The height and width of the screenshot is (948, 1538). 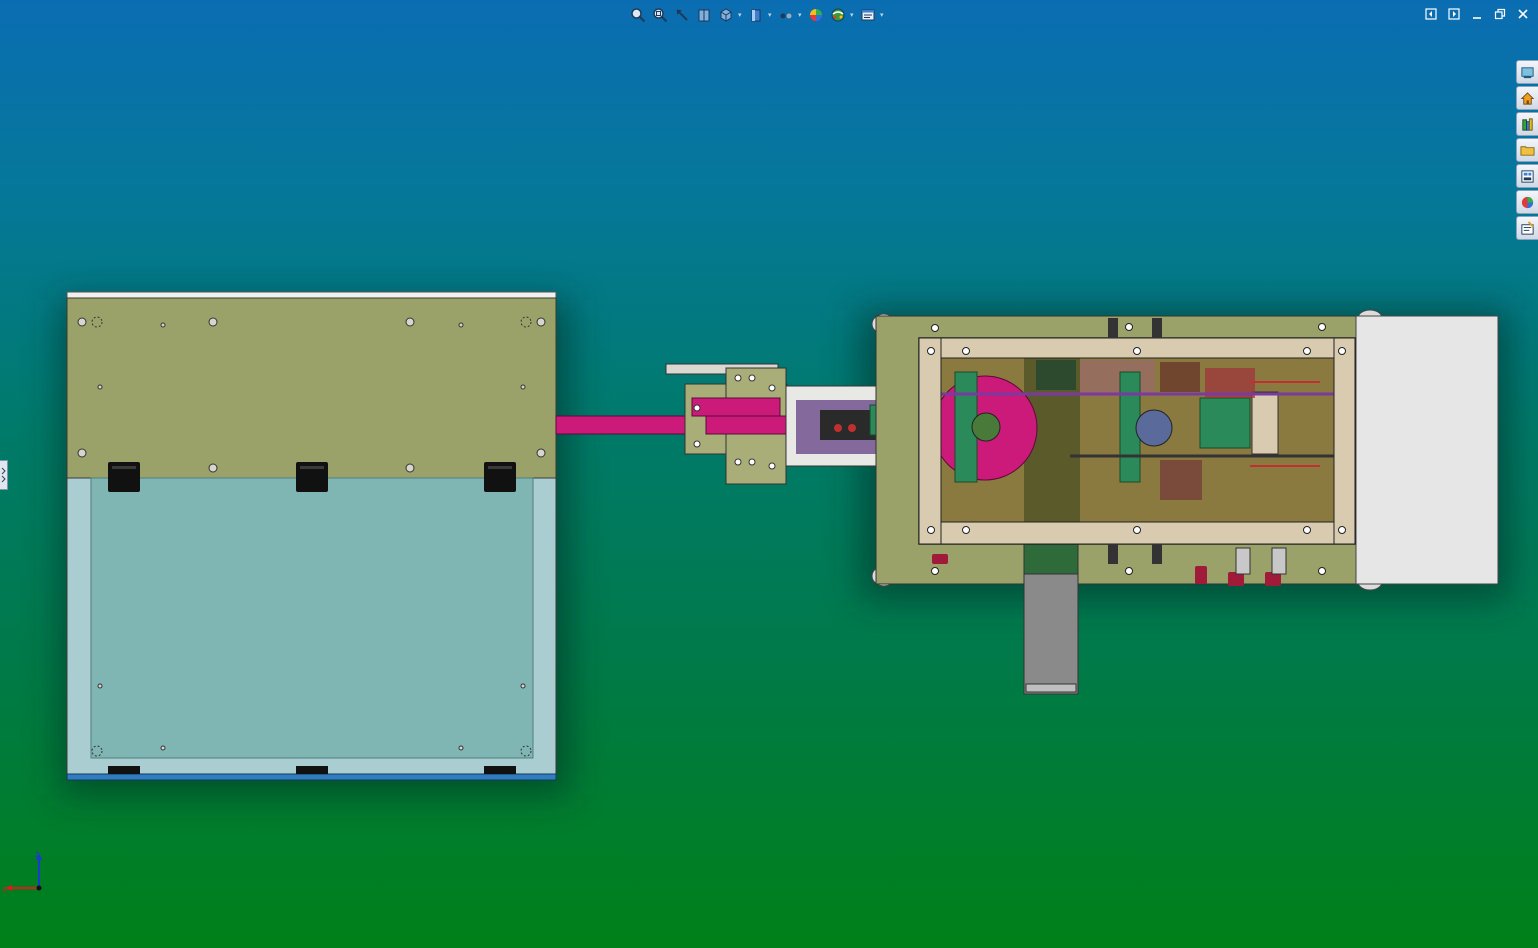 I want to click on hide-show-items-menu-icon: ▾, so click(x=801, y=15).